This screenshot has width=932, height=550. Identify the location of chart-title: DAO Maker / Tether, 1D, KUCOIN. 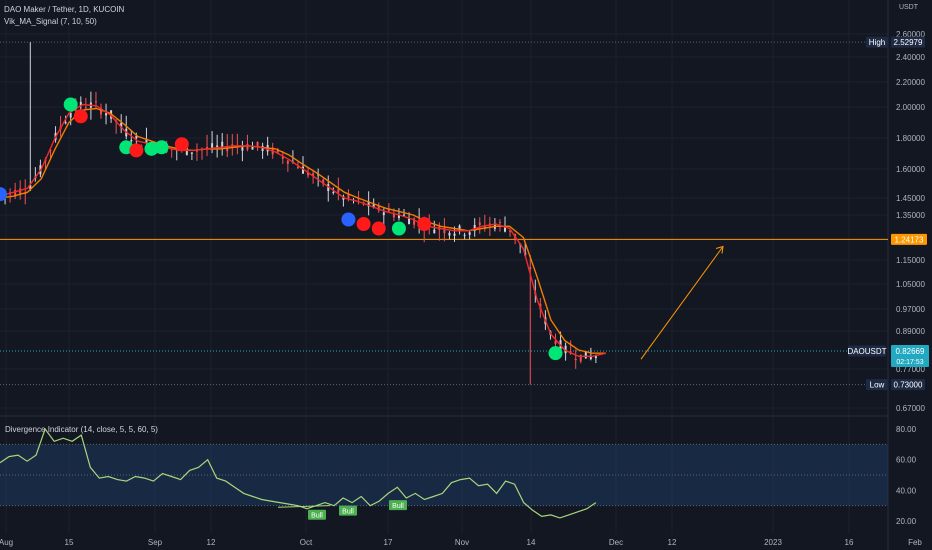
(64, 9).